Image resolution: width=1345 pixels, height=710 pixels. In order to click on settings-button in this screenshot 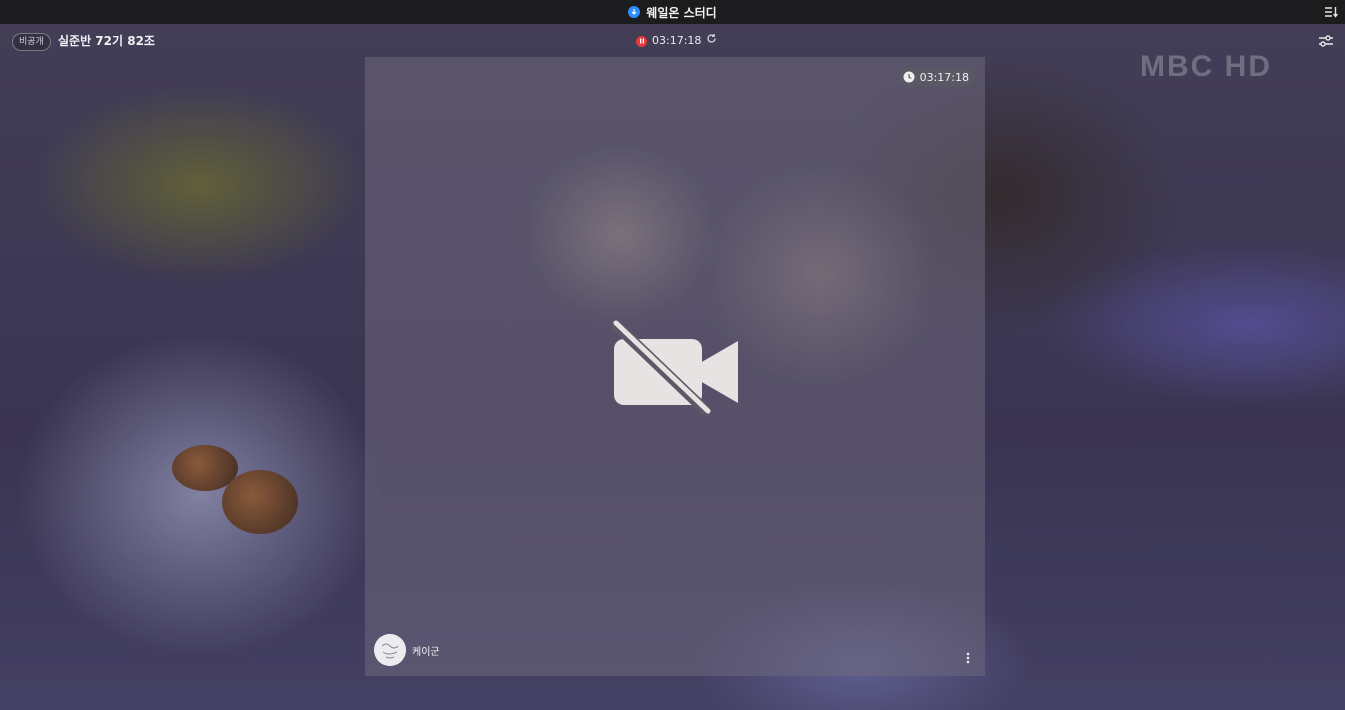, I will do `click(1326, 41)`.